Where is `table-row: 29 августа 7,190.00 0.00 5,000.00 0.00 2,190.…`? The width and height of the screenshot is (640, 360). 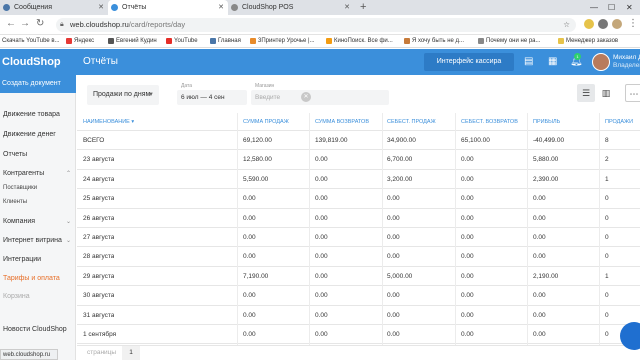
table-row: 29 августа 7,190.00 0.00 5,000.00 0.00 2,190.… is located at coordinates (358, 277).